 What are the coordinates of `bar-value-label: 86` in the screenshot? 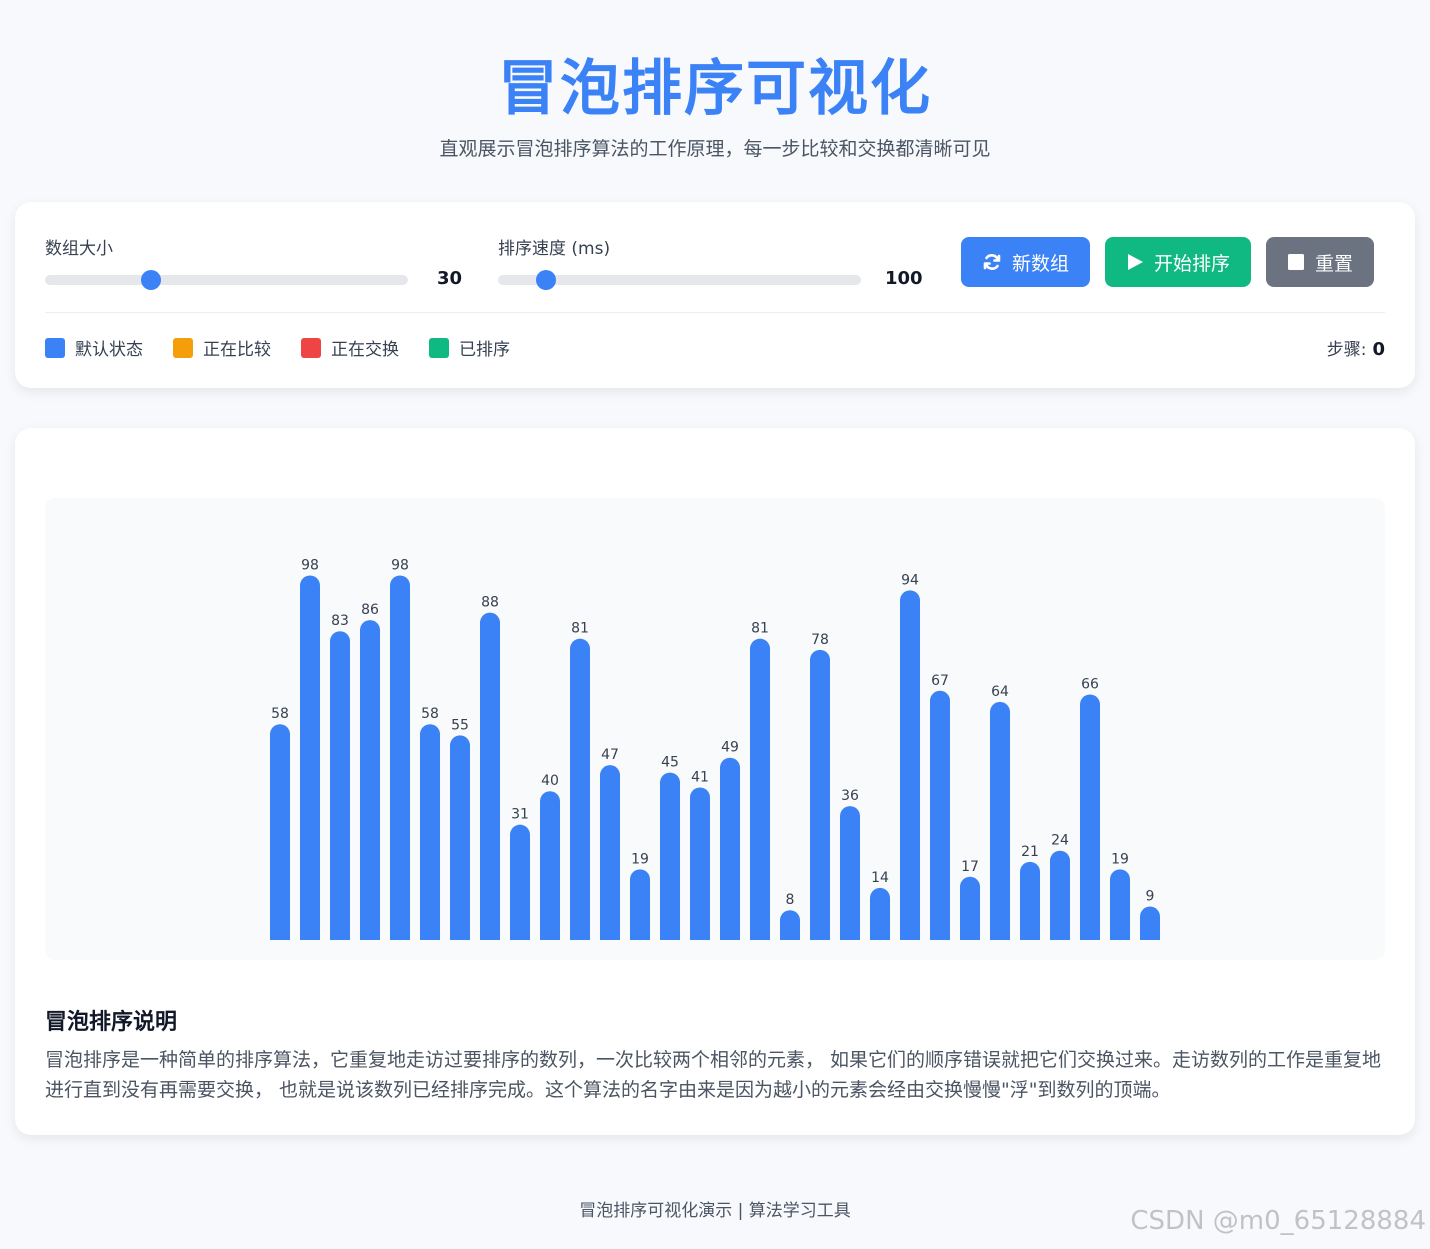 It's located at (370, 610).